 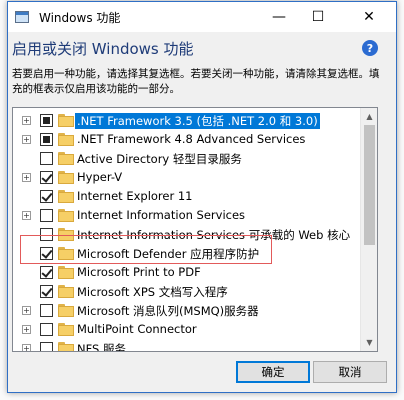 I want to click on feature-label: .NET Framework 3.5 (包括 .NET 2.0 和 3.0), so click(x=197, y=121).